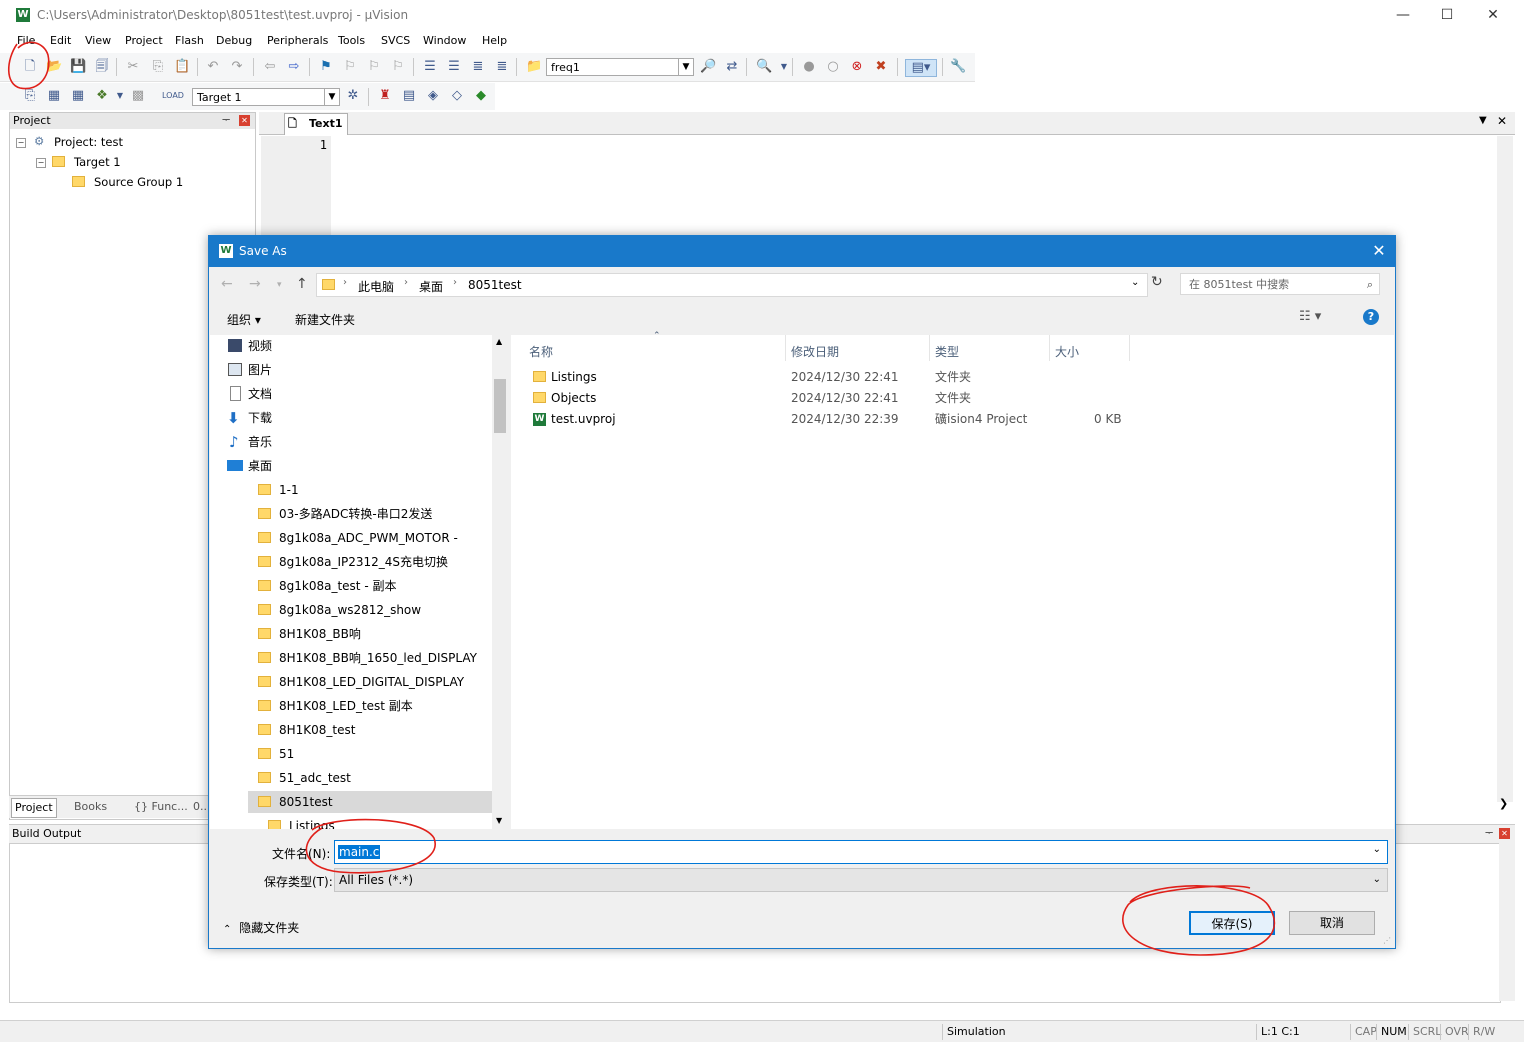  I want to click on annotation-circle-new-file, so click(28, 65).